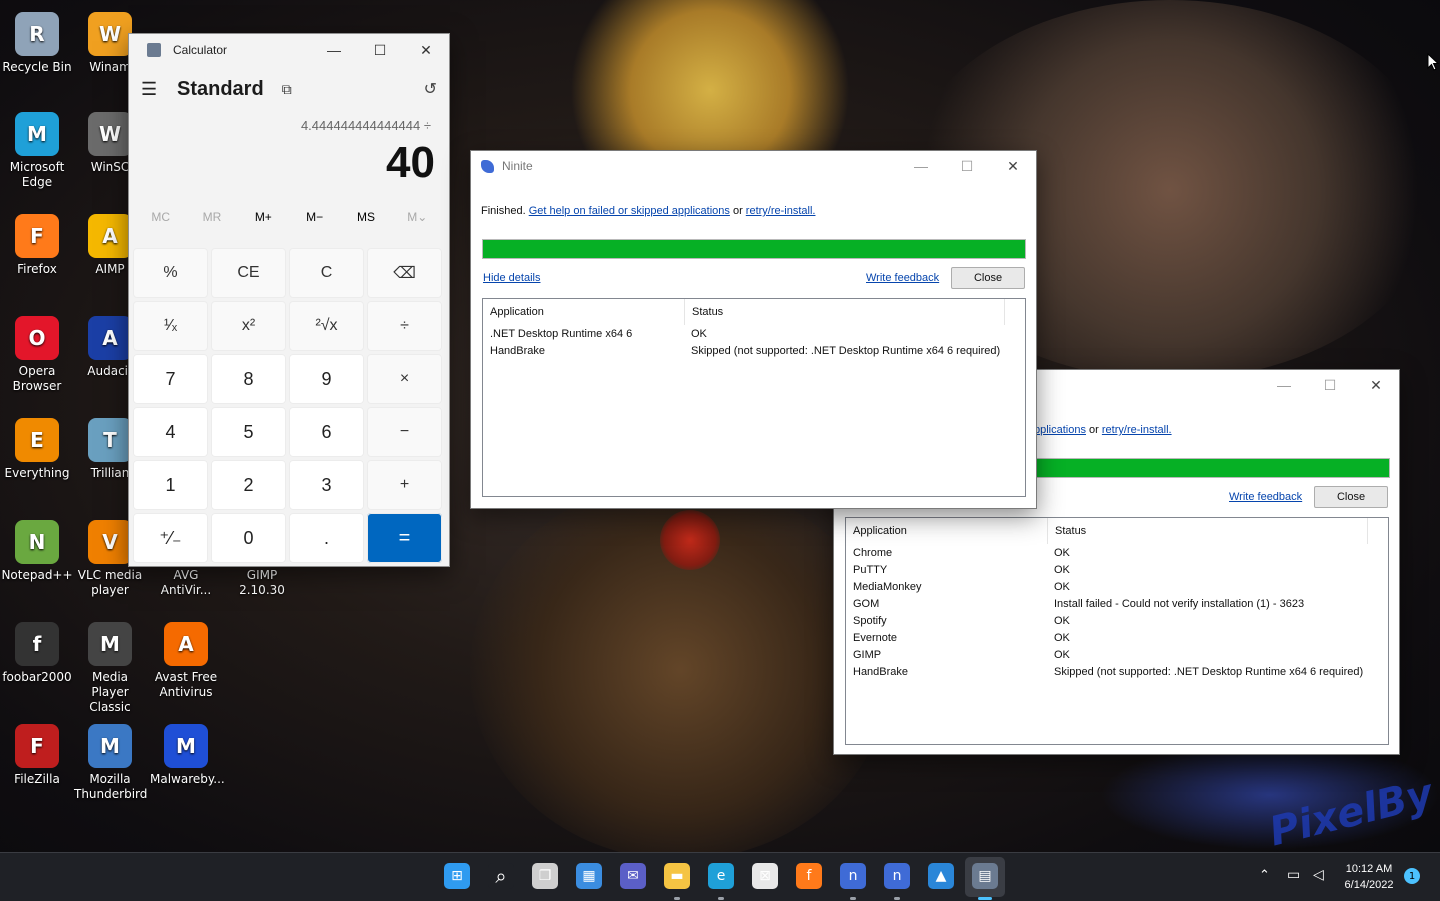 This screenshot has width=1440, height=901. I want to click on desktop-icon: R Recycle Bin, so click(37, 41).